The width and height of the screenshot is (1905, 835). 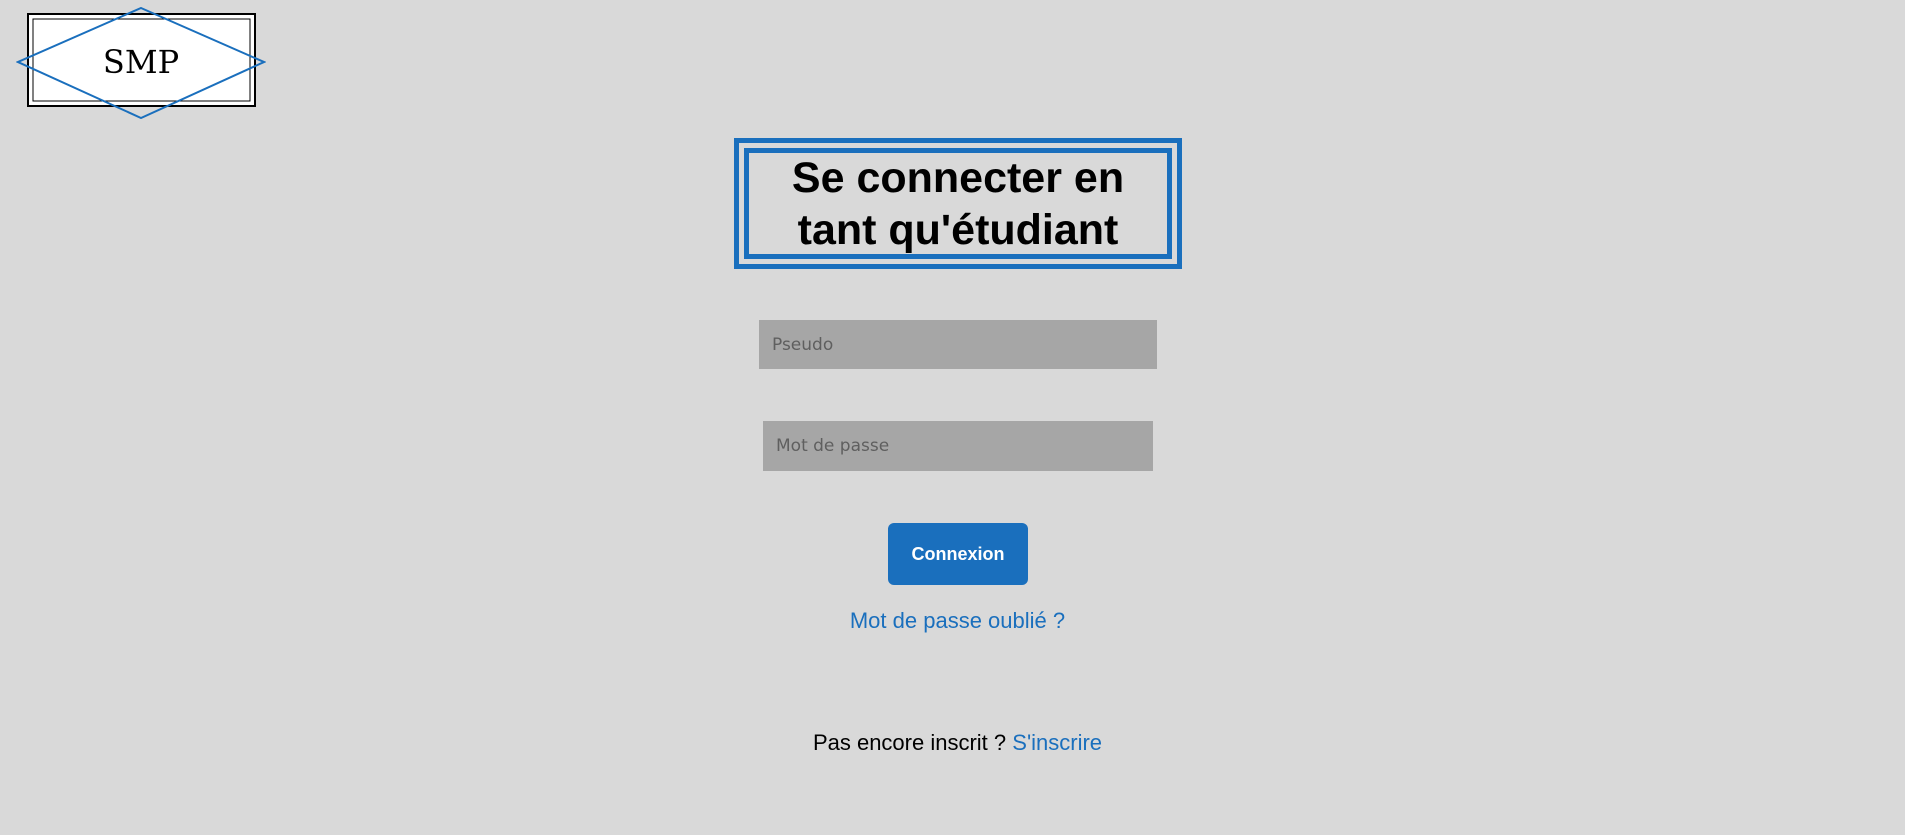 What do you see at coordinates (958, 229) in the screenshot?
I see `page-title-line-2: tant qu'étudiant` at bounding box center [958, 229].